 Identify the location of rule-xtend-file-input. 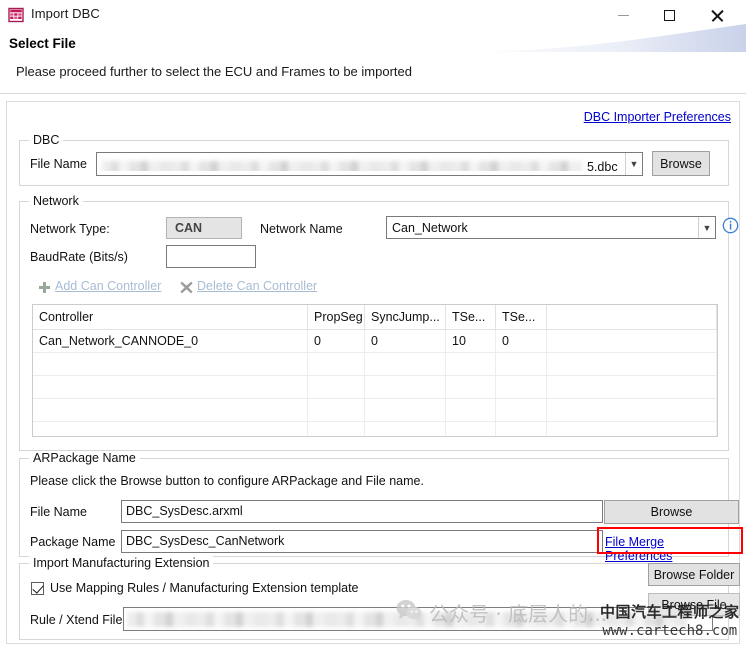
(418, 619).